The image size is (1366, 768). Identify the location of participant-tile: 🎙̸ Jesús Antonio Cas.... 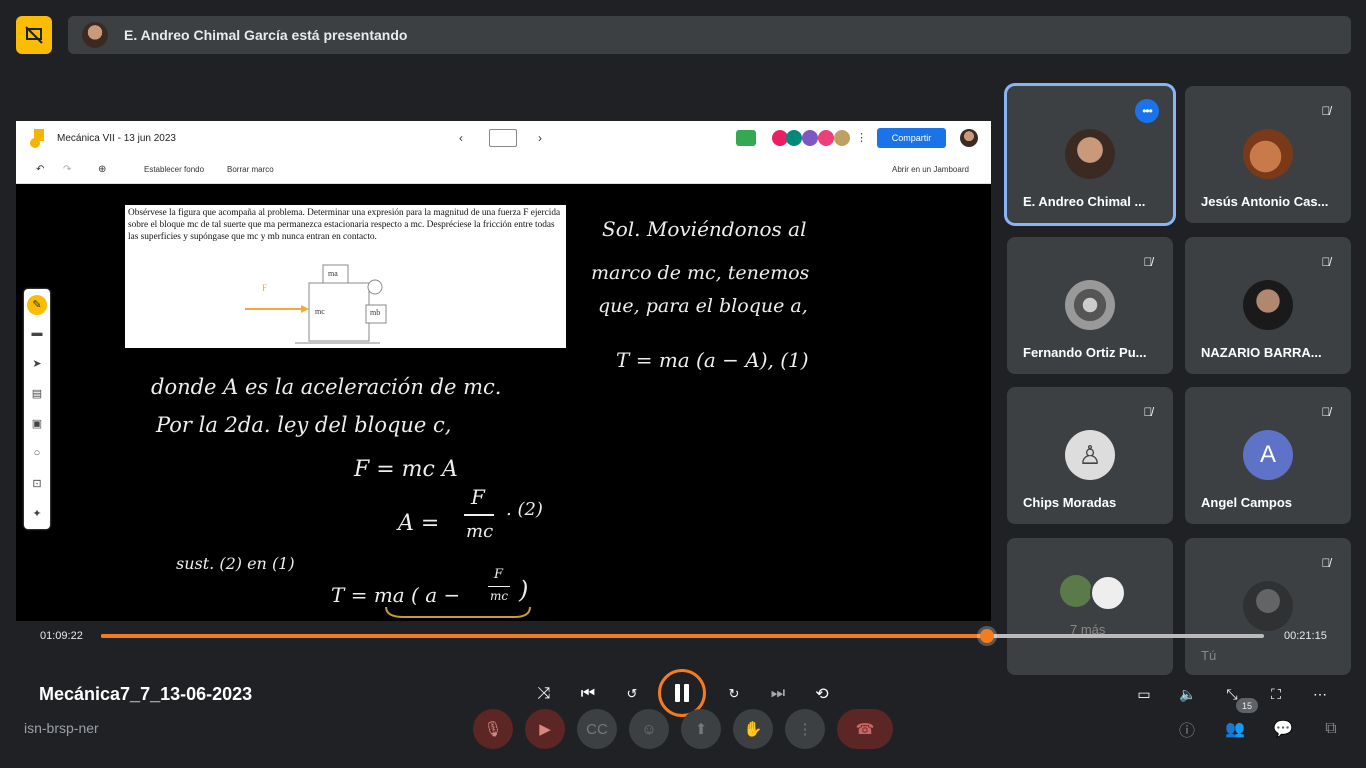
(1268, 154).